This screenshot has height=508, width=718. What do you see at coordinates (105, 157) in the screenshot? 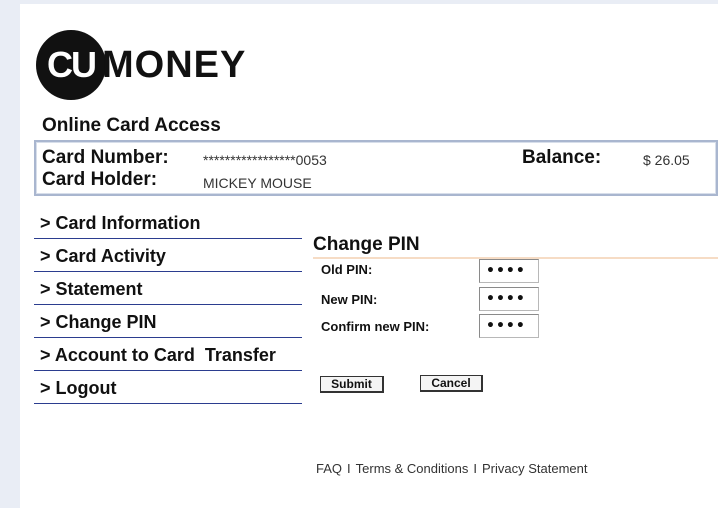
I see `card-number-label: Card Number:` at bounding box center [105, 157].